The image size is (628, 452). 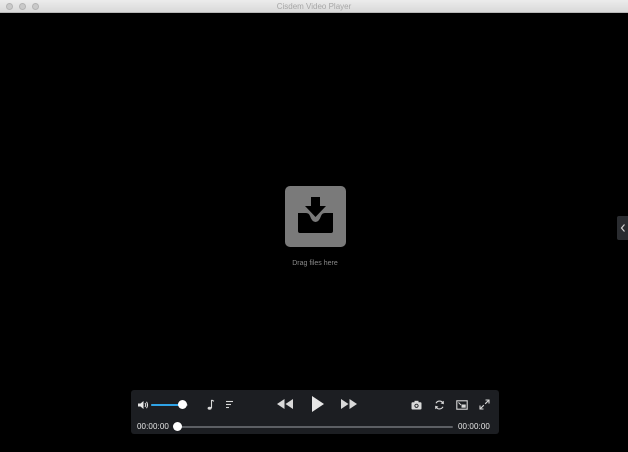 I want to click on current-time: 00:00:00, so click(x=153, y=426).